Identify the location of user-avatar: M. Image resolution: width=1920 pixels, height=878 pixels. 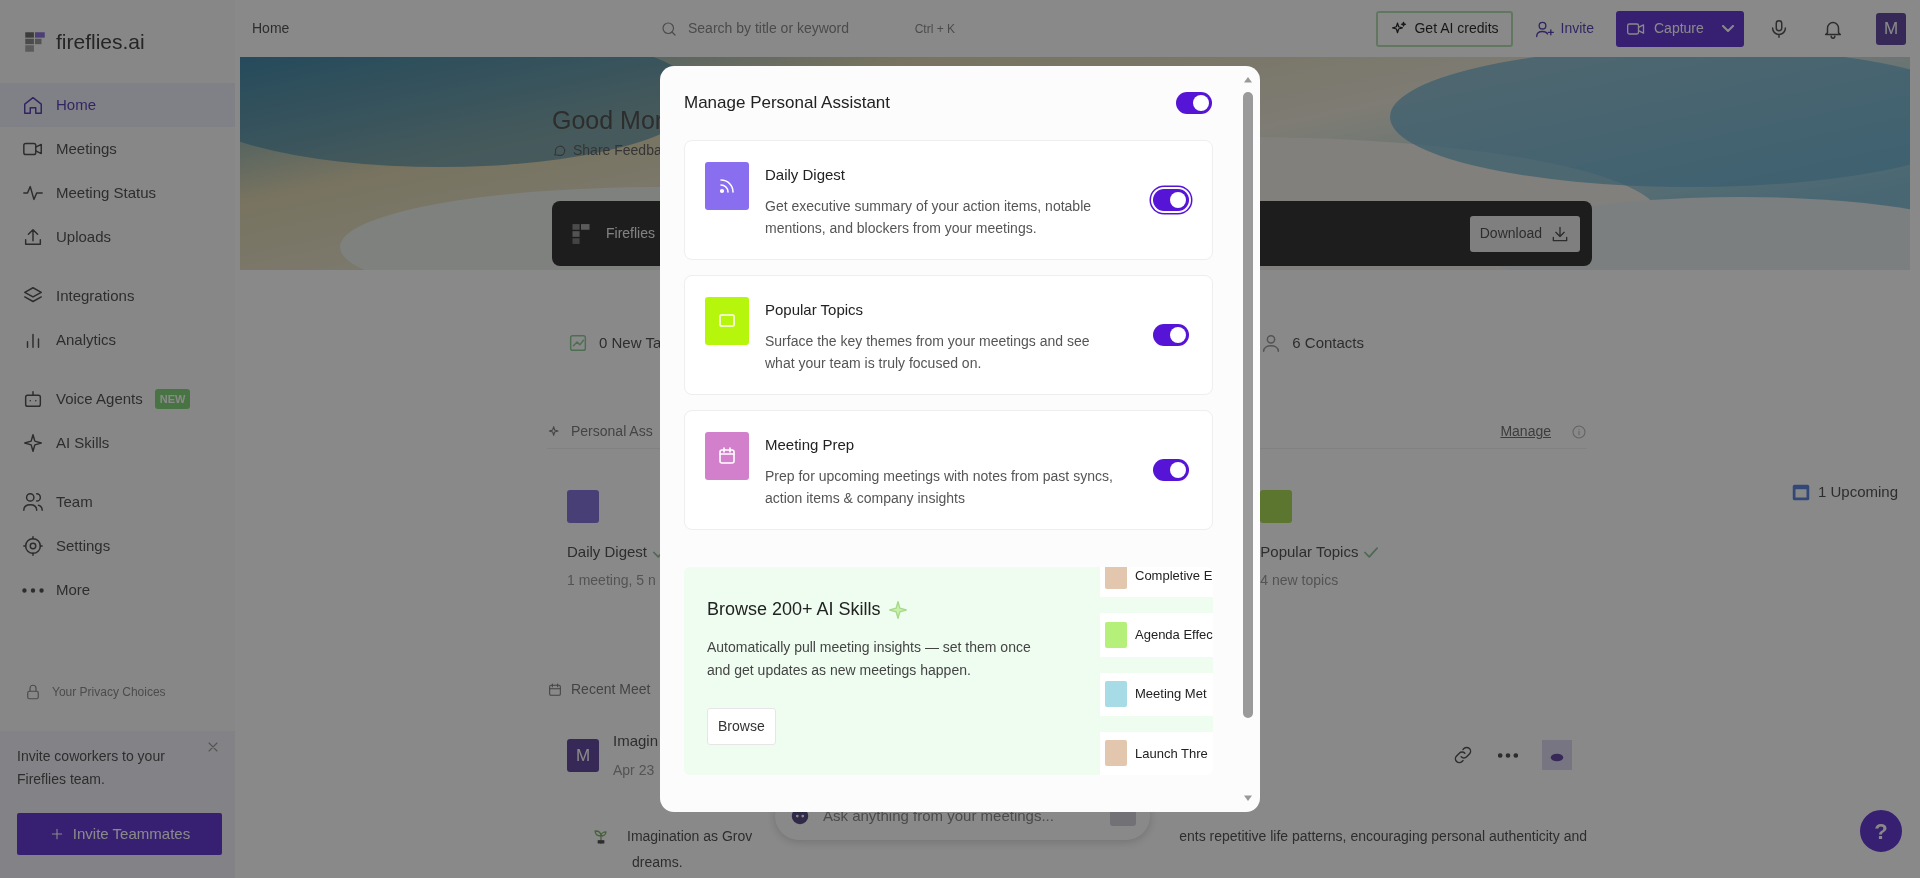
(1891, 28).